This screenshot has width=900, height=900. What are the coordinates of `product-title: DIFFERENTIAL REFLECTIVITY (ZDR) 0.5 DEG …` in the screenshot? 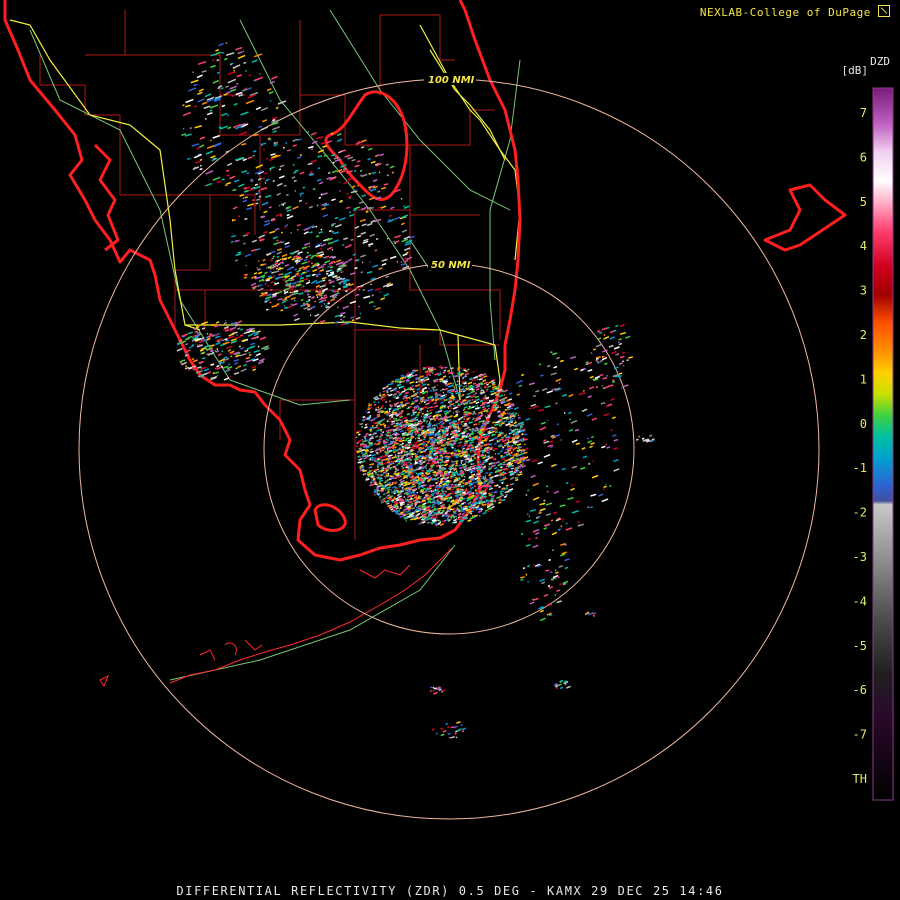 It's located at (450, 891).